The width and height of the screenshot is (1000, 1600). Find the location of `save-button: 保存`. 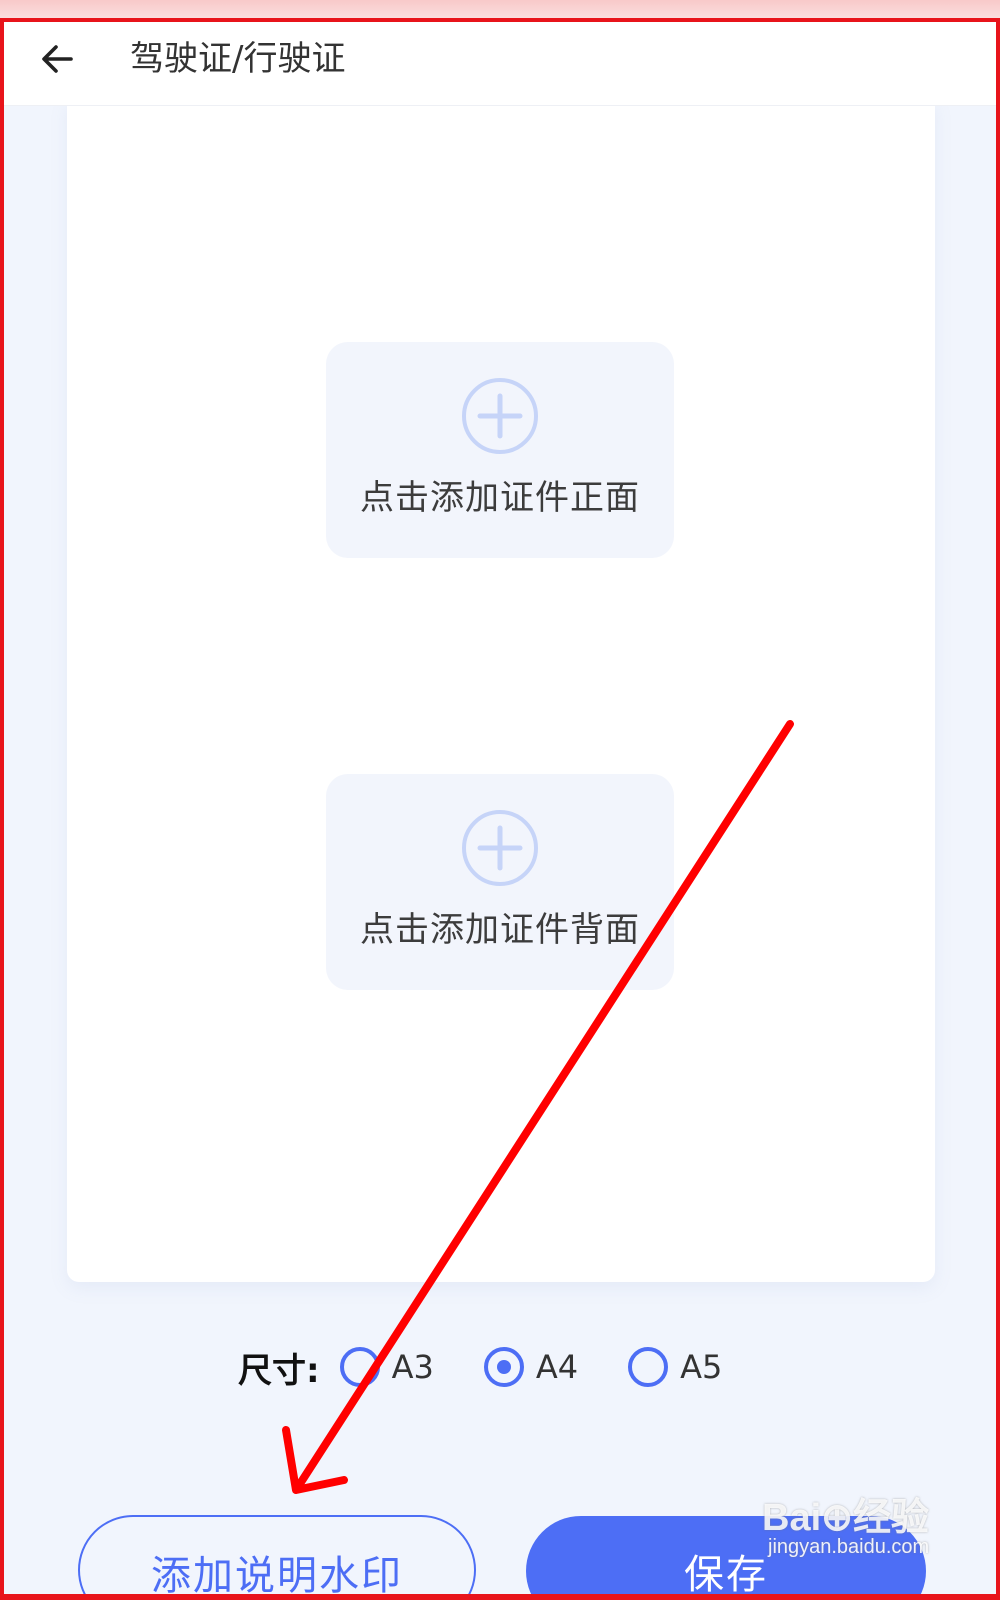

save-button: 保存 is located at coordinates (726, 1558).